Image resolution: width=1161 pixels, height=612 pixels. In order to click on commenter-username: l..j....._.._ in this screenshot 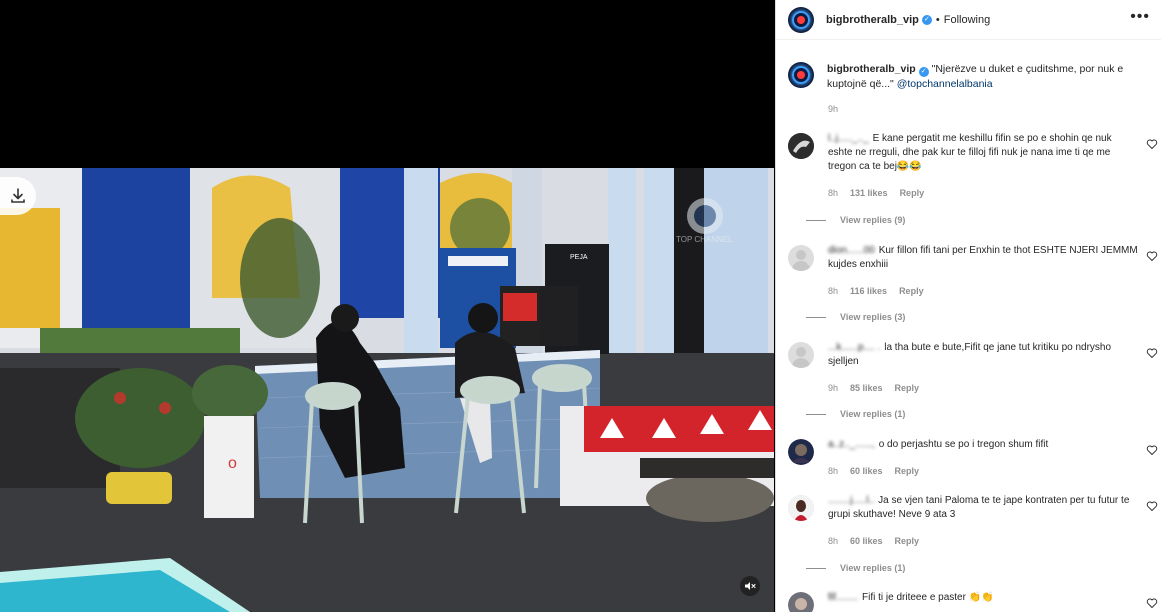, I will do `click(848, 138)`.